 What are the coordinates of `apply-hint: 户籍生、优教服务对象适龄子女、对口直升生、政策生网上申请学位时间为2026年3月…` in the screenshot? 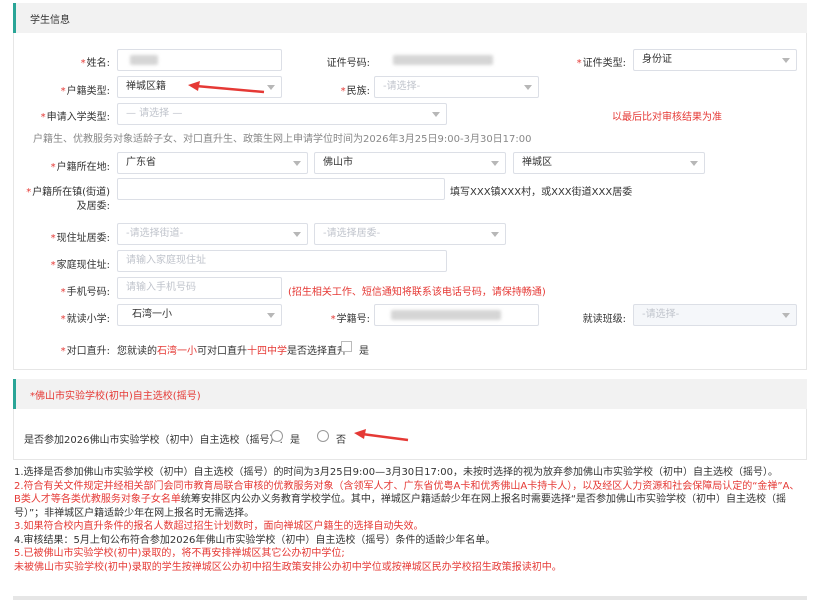 It's located at (282, 139).